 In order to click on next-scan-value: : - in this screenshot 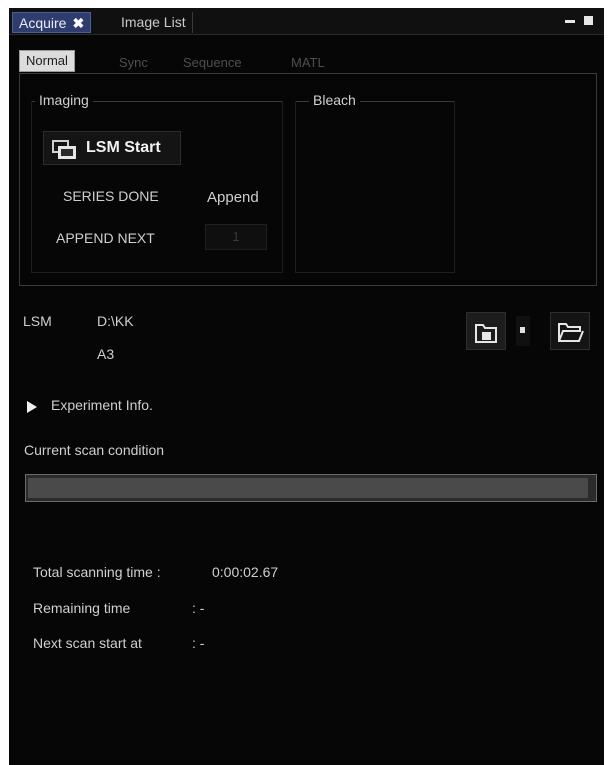, I will do `click(198, 643)`.